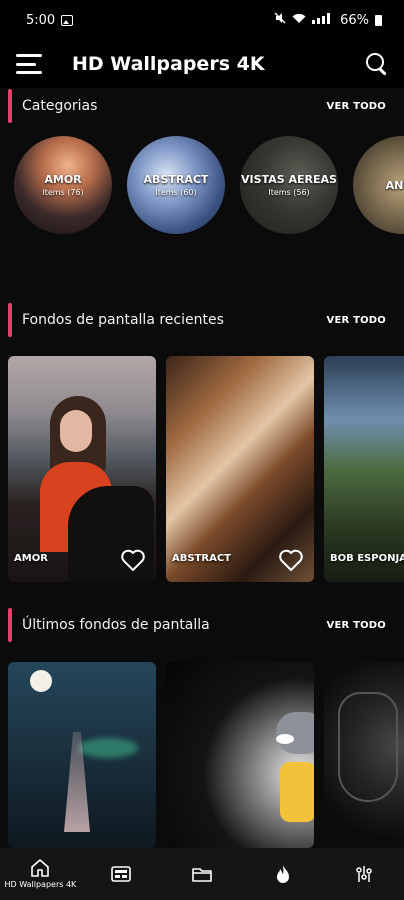  Describe the element at coordinates (378, 20) in the screenshot. I see `battery-icon` at that location.